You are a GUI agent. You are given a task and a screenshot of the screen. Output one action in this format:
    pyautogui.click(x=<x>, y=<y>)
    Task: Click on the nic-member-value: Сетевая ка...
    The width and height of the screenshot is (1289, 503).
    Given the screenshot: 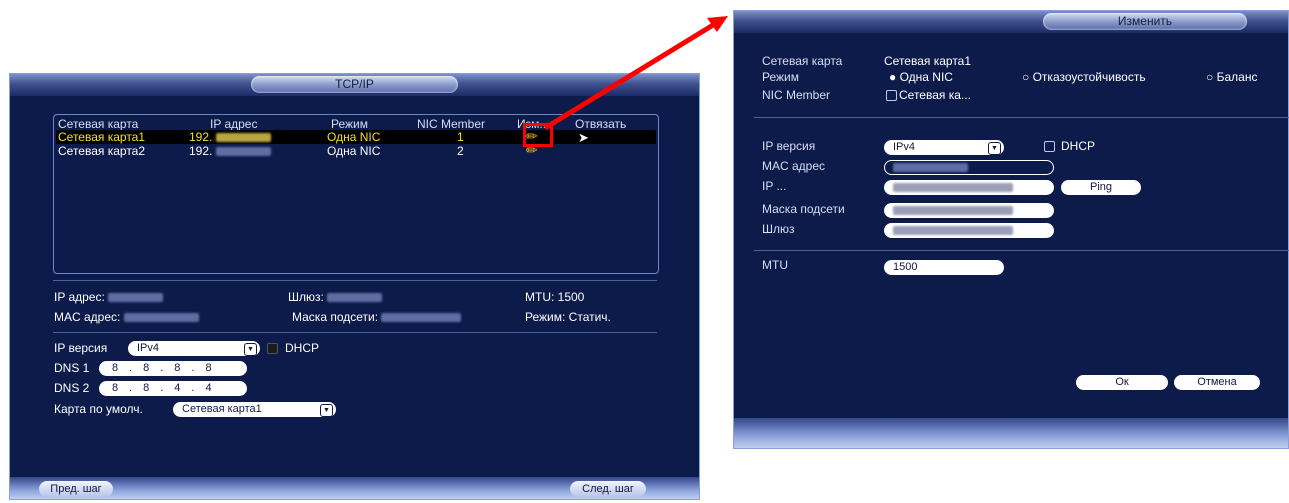 What is the action you would take?
    pyautogui.click(x=935, y=95)
    